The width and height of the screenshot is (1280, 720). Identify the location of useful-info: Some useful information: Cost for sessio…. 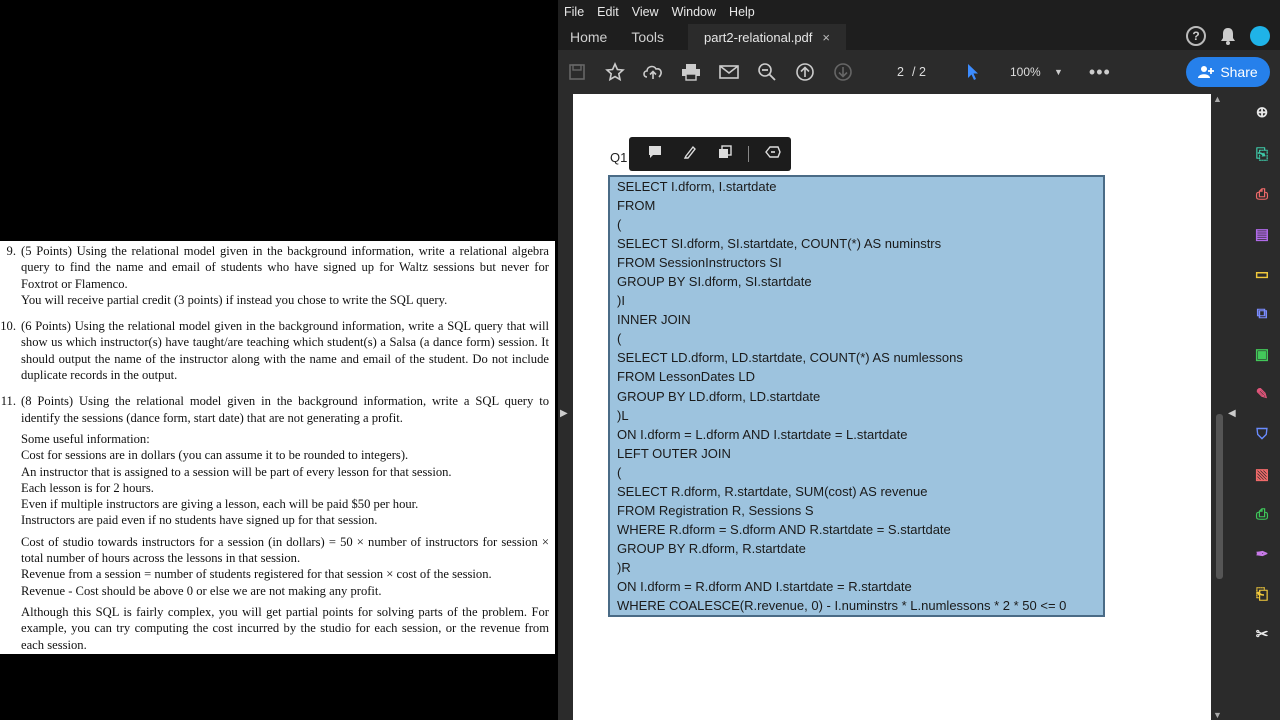
(285, 480).